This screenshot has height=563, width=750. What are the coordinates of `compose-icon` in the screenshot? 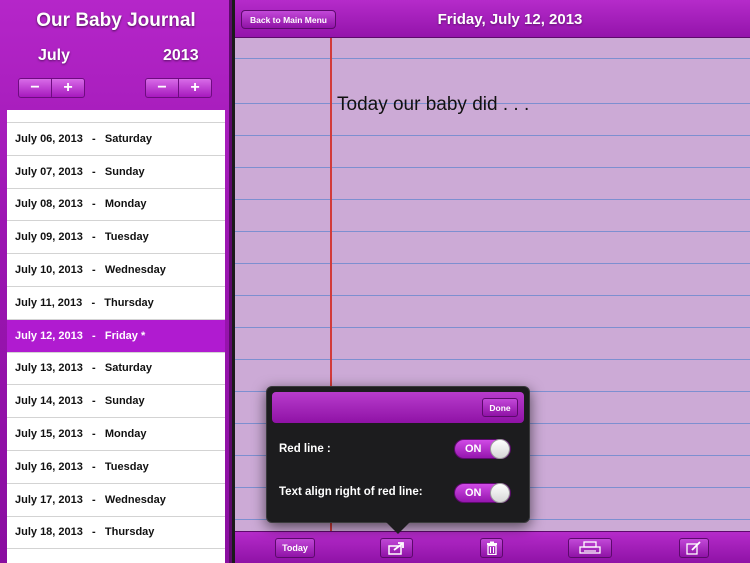 It's located at (693, 548).